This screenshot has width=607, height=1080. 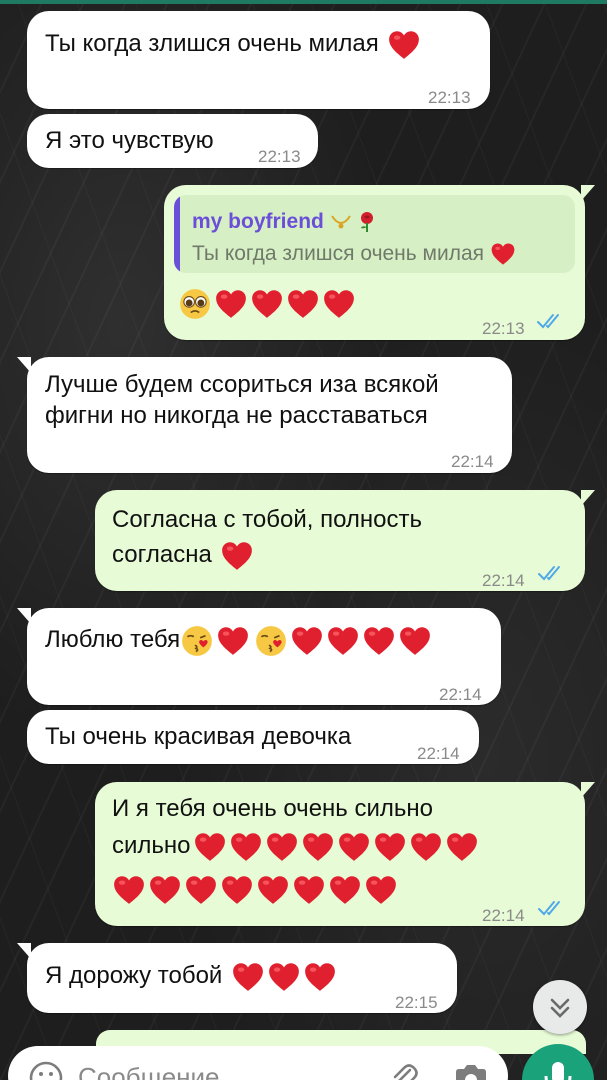 I want to click on quote-bar, so click(x=177, y=234).